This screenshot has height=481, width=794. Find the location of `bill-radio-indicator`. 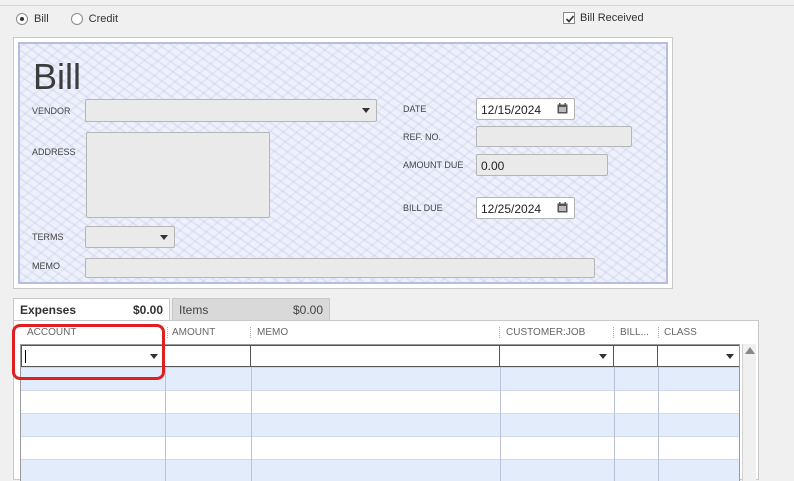

bill-radio-indicator is located at coordinates (22, 19).